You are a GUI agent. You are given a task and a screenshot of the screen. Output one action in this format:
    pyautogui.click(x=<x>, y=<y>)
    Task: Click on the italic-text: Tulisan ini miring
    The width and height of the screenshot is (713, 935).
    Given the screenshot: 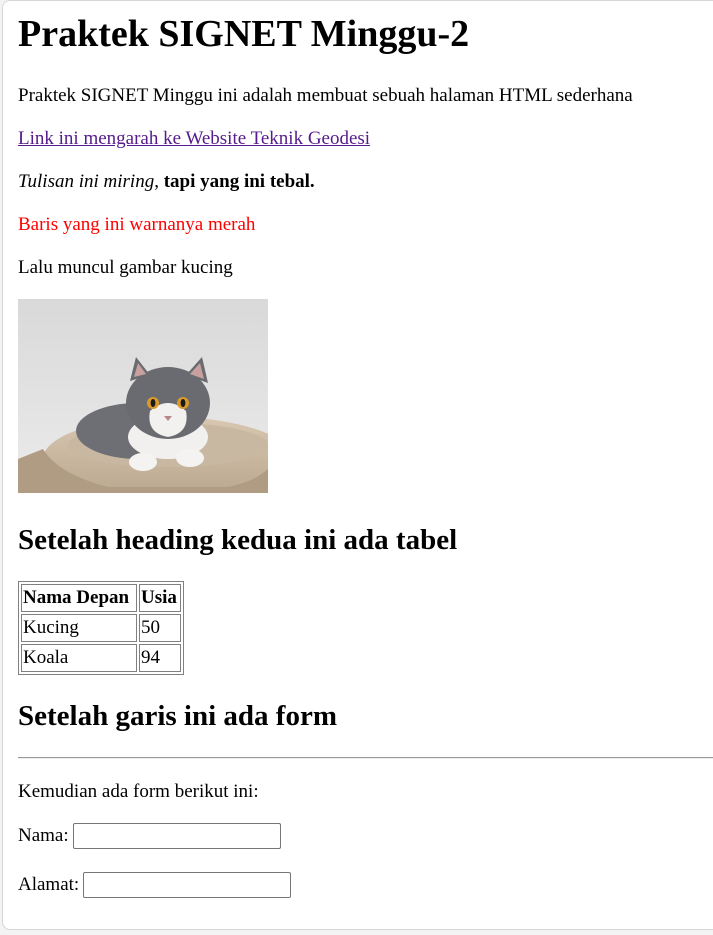 What is the action you would take?
    pyautogui.click(x=86, y=181)
    